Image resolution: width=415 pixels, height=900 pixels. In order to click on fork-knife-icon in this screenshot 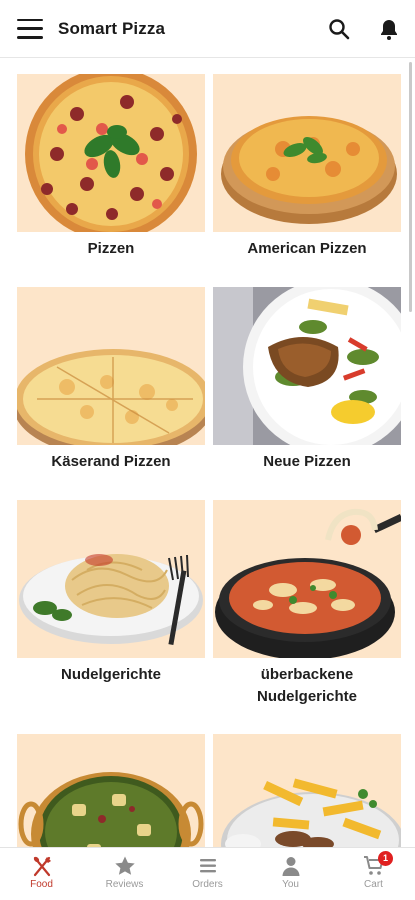, I will do `click(42, 866)`.